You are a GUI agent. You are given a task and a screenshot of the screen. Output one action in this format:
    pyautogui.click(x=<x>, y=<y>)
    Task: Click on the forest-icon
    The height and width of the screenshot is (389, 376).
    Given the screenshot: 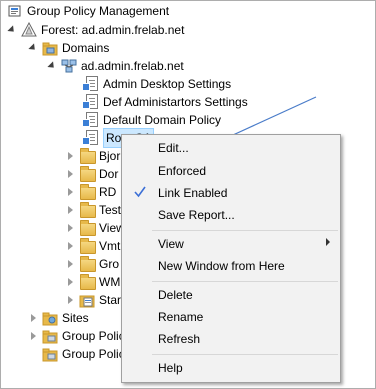 What is the action you would take?
    pyautogui.click(x=29, y=29)
    